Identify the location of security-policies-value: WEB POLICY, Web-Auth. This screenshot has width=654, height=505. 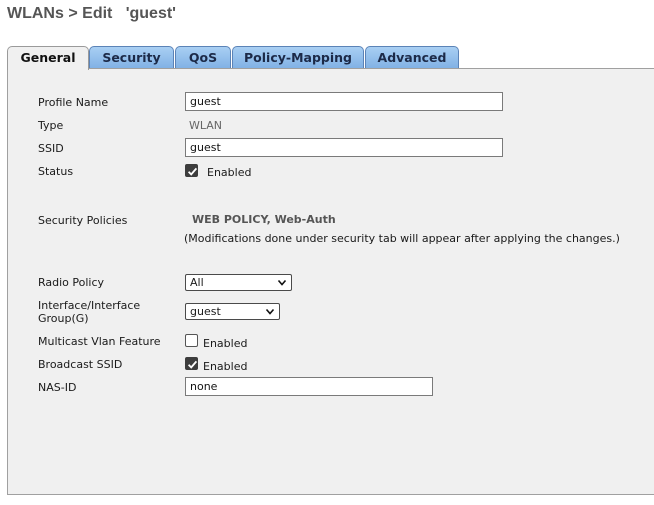
(264, 219).